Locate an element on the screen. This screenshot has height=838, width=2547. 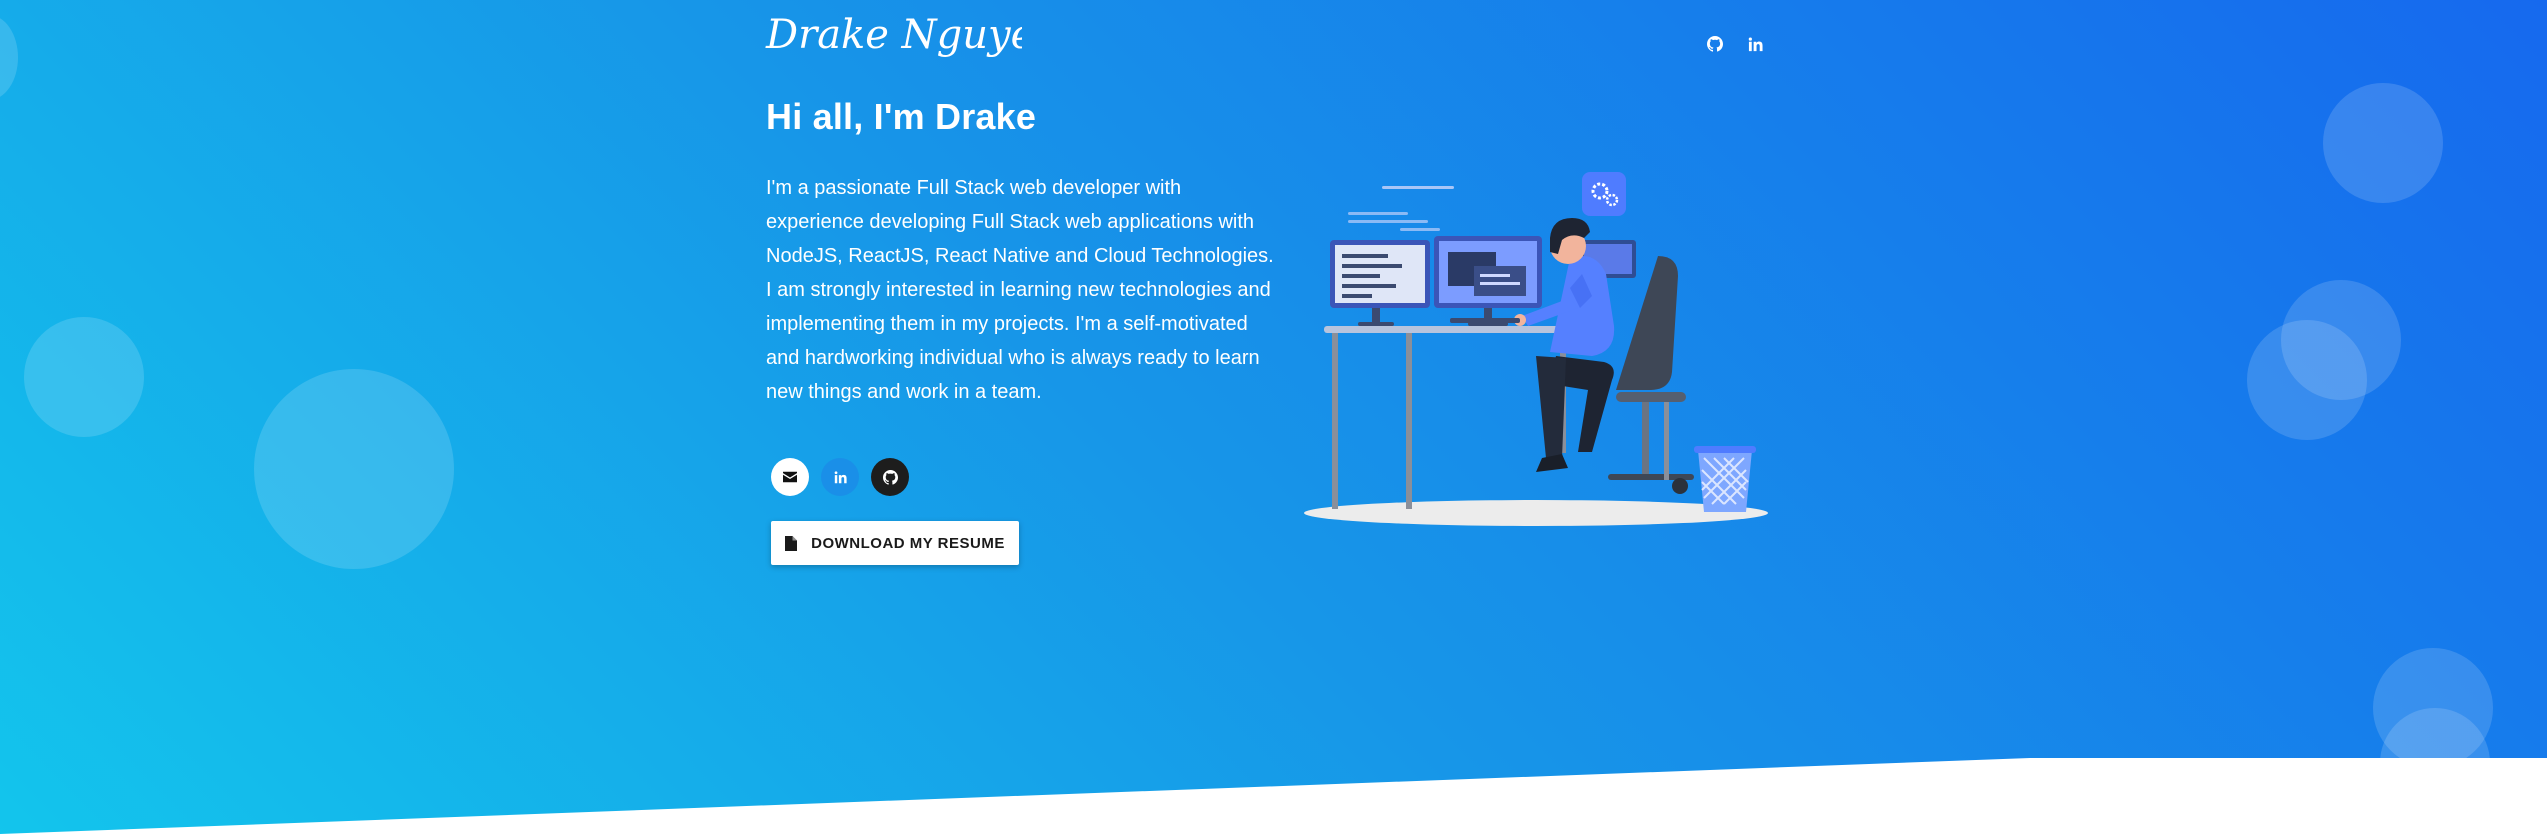
page-title: Hi all, I'm Drake is located at coordinates (901, 116).